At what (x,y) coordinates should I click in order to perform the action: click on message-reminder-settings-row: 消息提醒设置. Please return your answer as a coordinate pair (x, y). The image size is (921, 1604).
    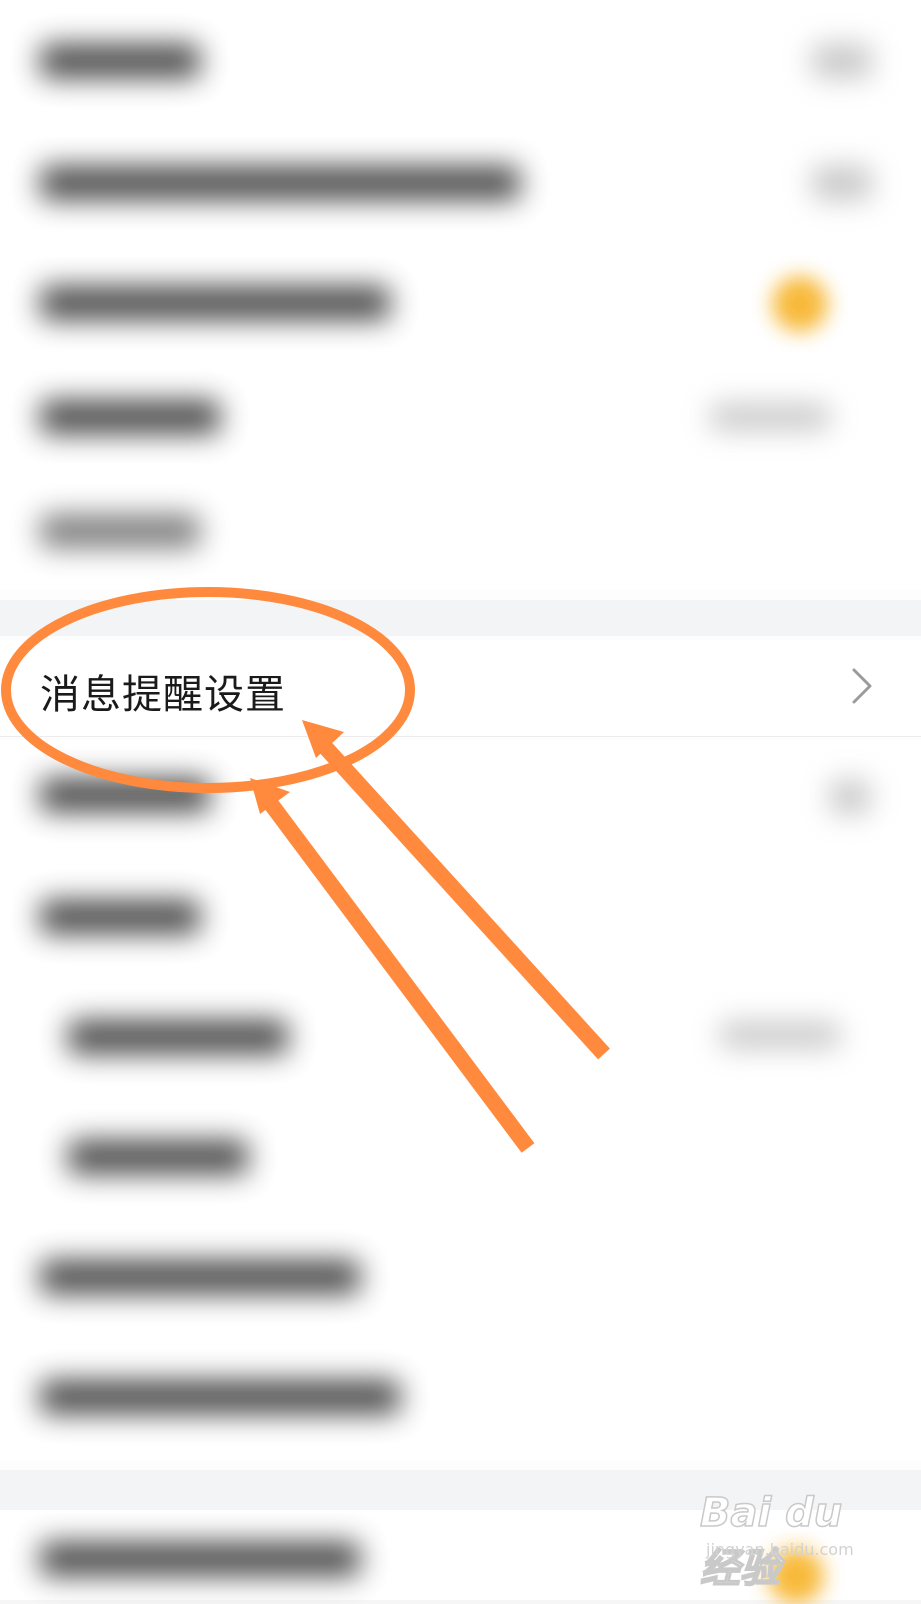
    Looking at the image, I should click on (460, 688).